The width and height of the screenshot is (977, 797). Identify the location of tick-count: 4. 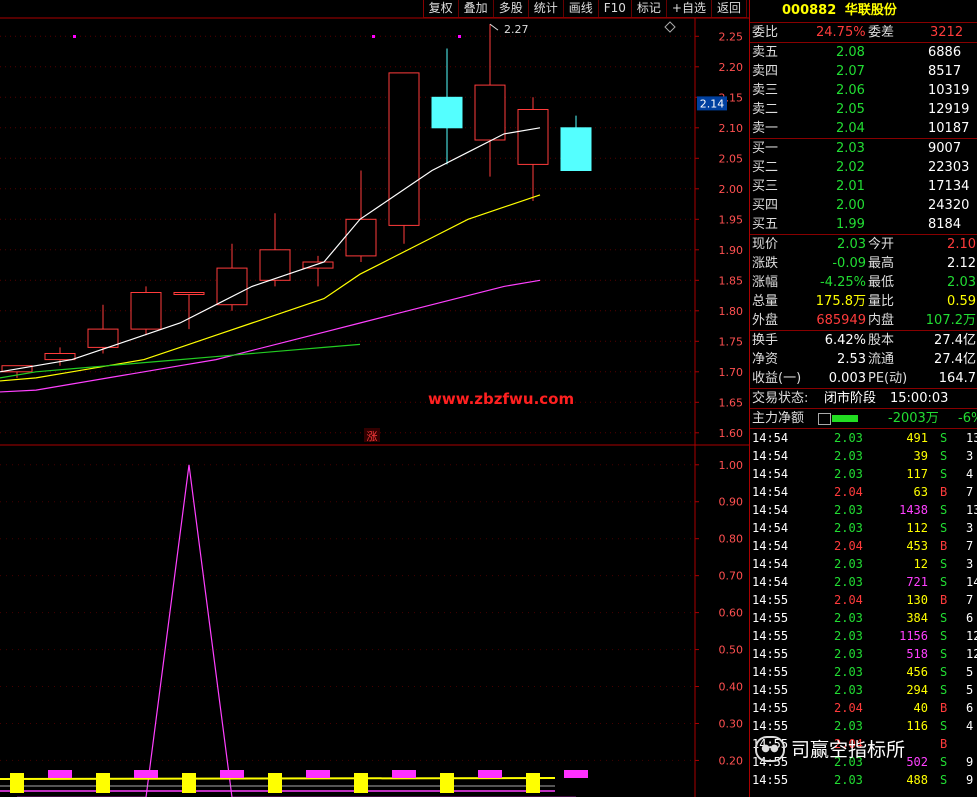
(970, 726).